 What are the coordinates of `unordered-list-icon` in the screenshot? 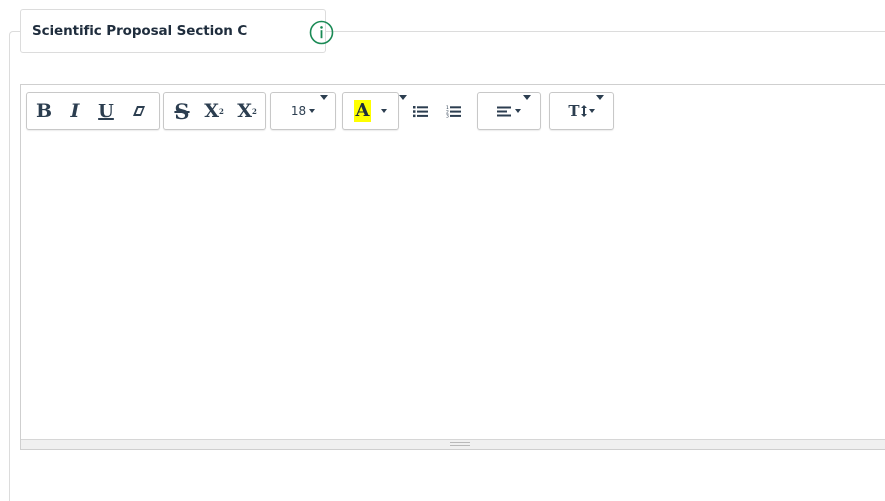 It's located at (420, 111).